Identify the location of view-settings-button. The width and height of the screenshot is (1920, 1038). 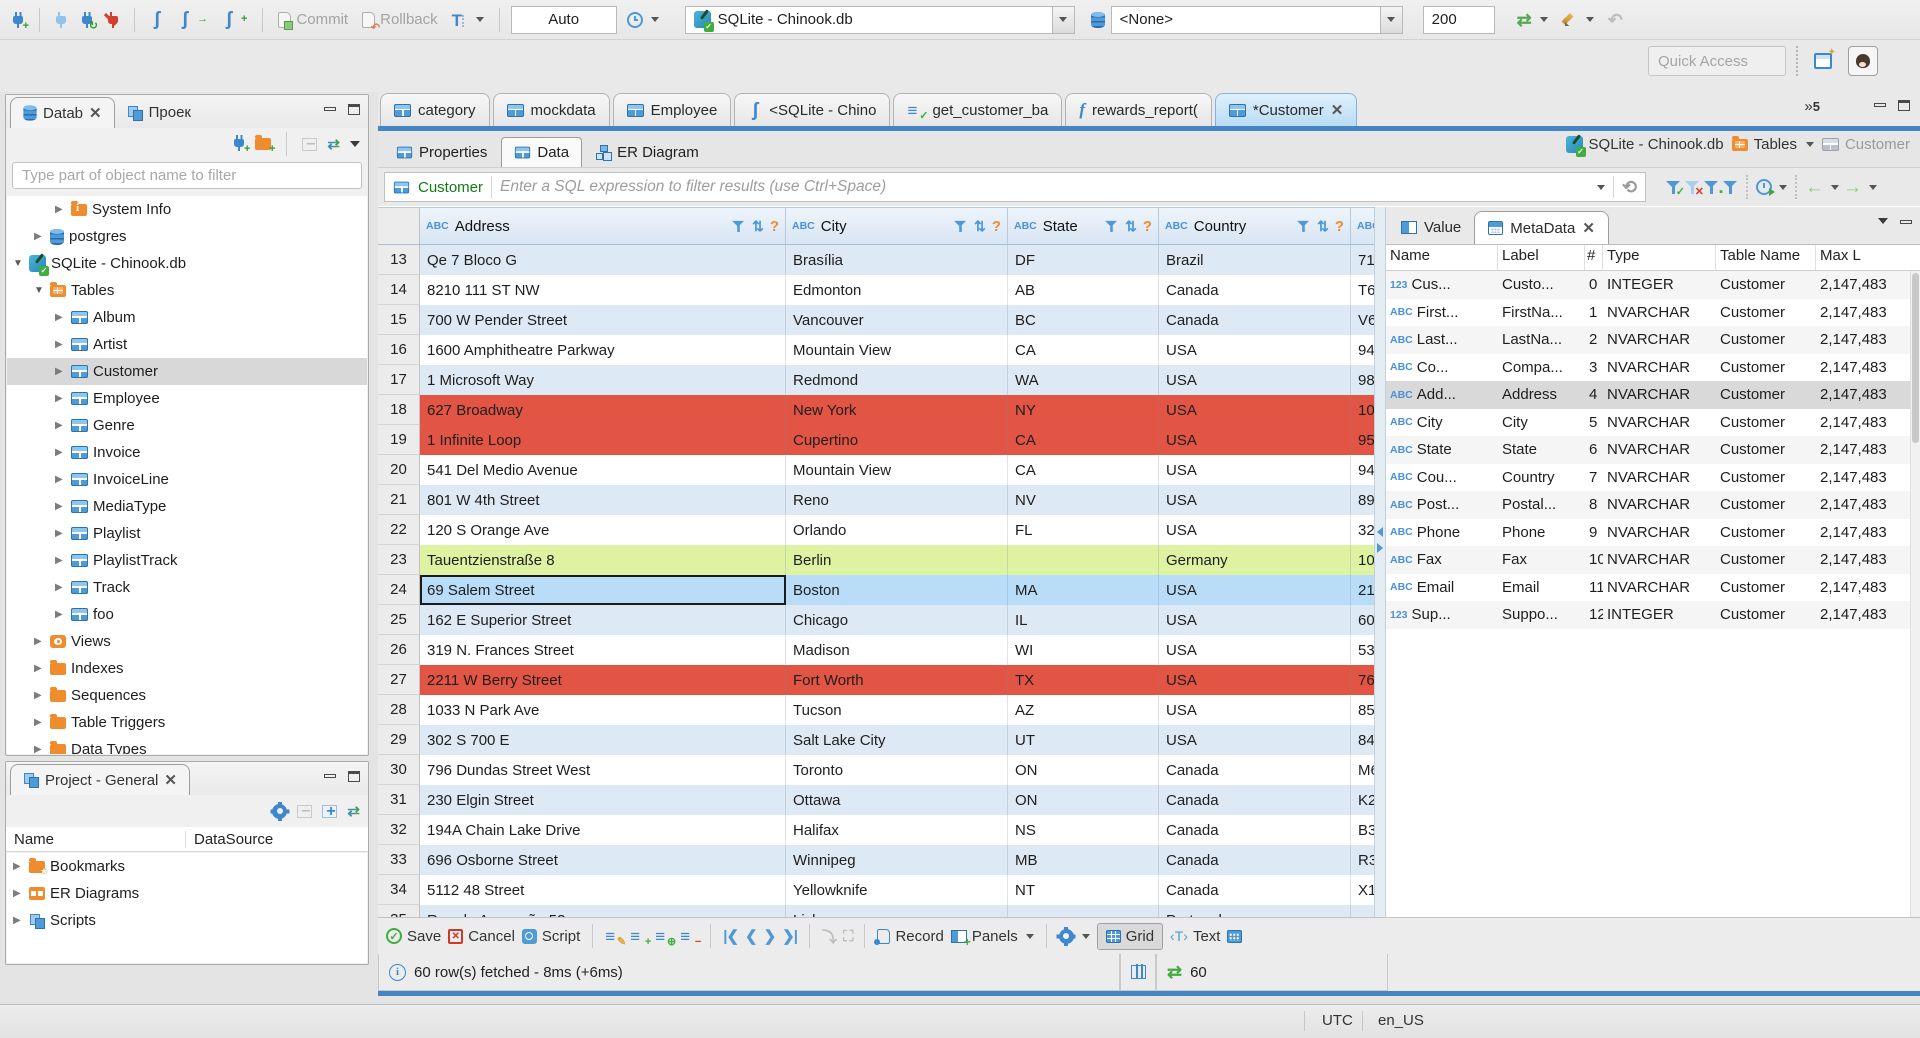
(1074, 935).